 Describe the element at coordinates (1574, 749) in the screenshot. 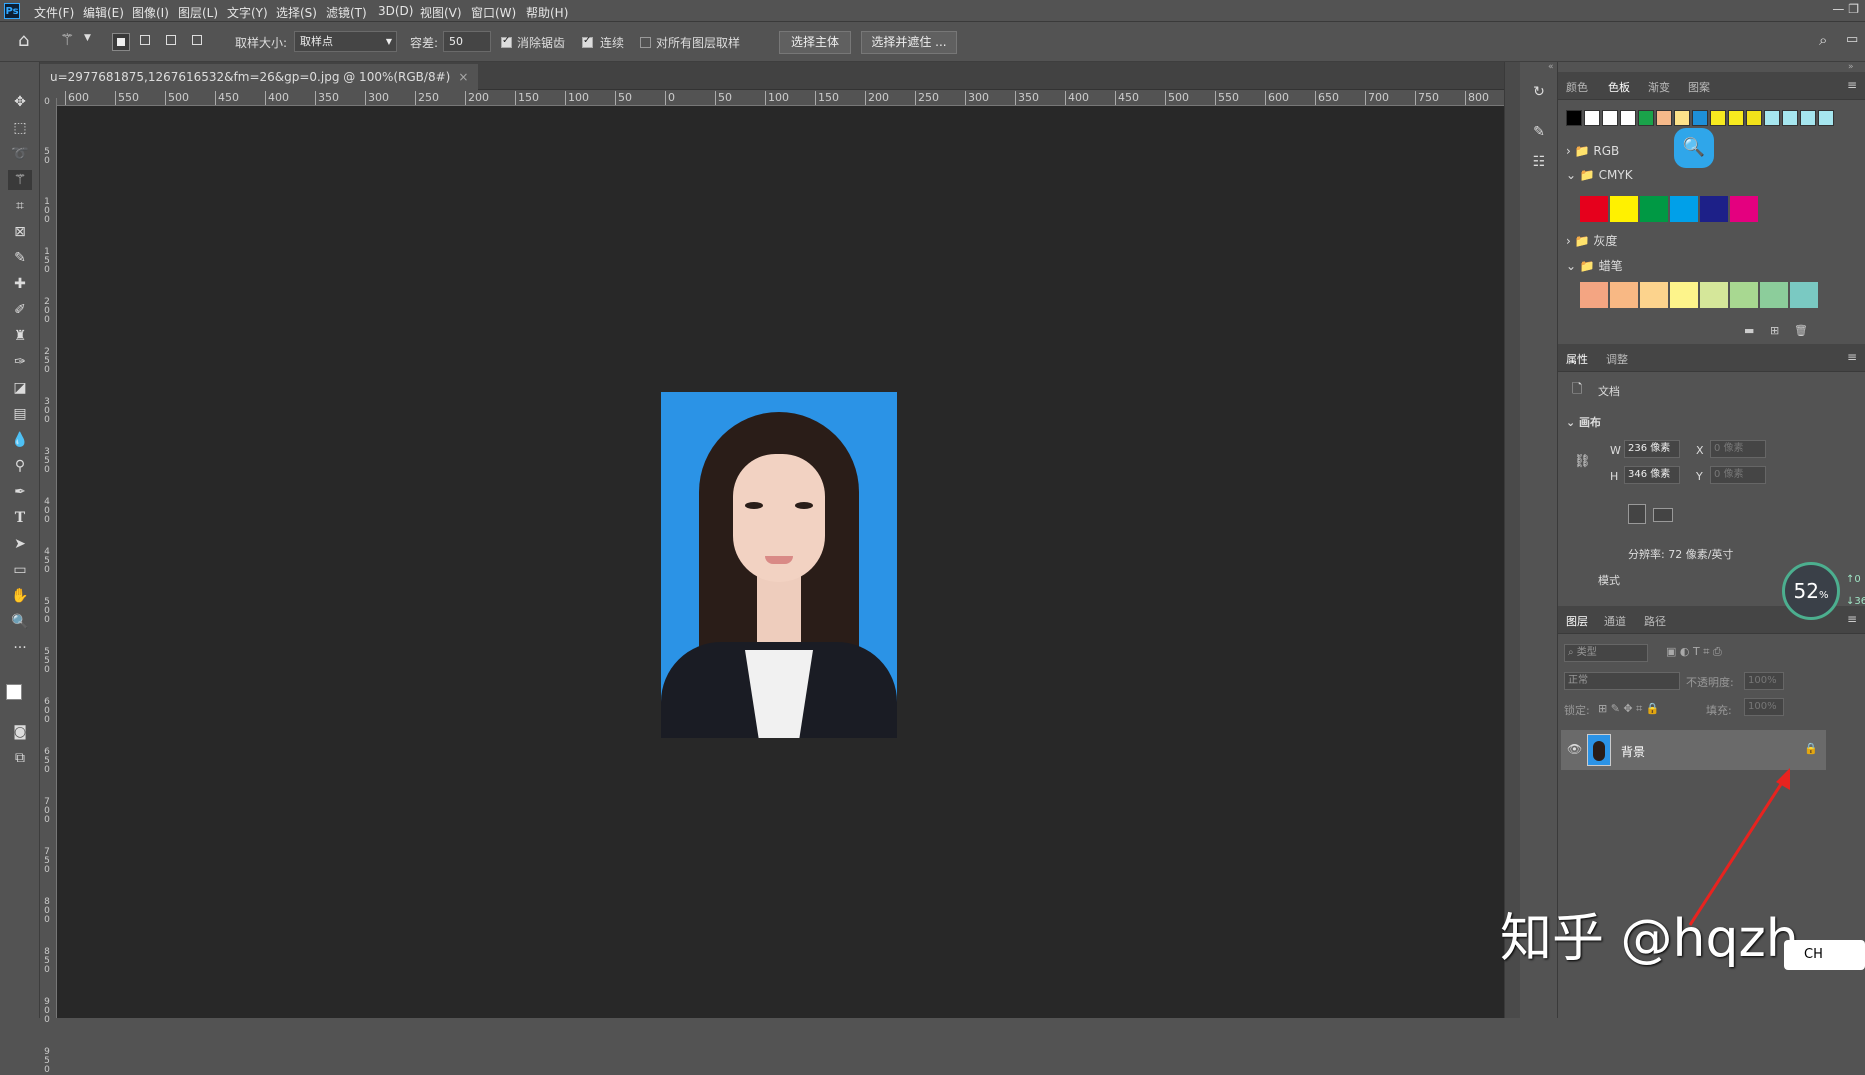

I see `visibility-eye-icon: 👁` at that location.